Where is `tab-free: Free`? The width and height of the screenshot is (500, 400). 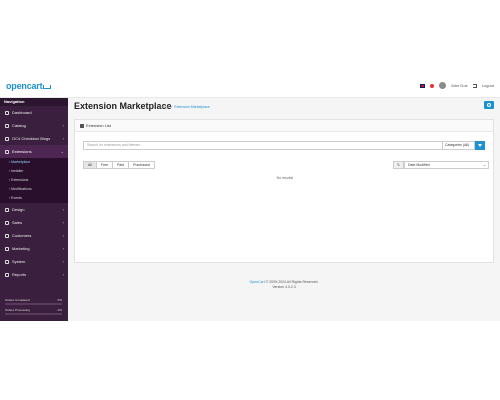
tab-free: Free is located at coordinates (104, 165).